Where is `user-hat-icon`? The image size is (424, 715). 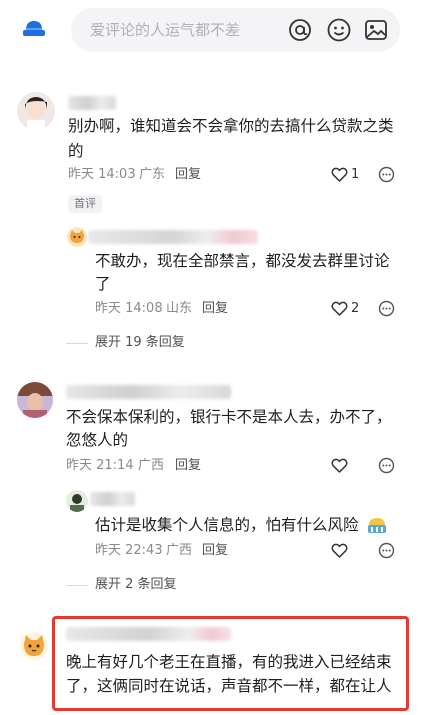 user-hat-icon is located at coordinates (34, 30).